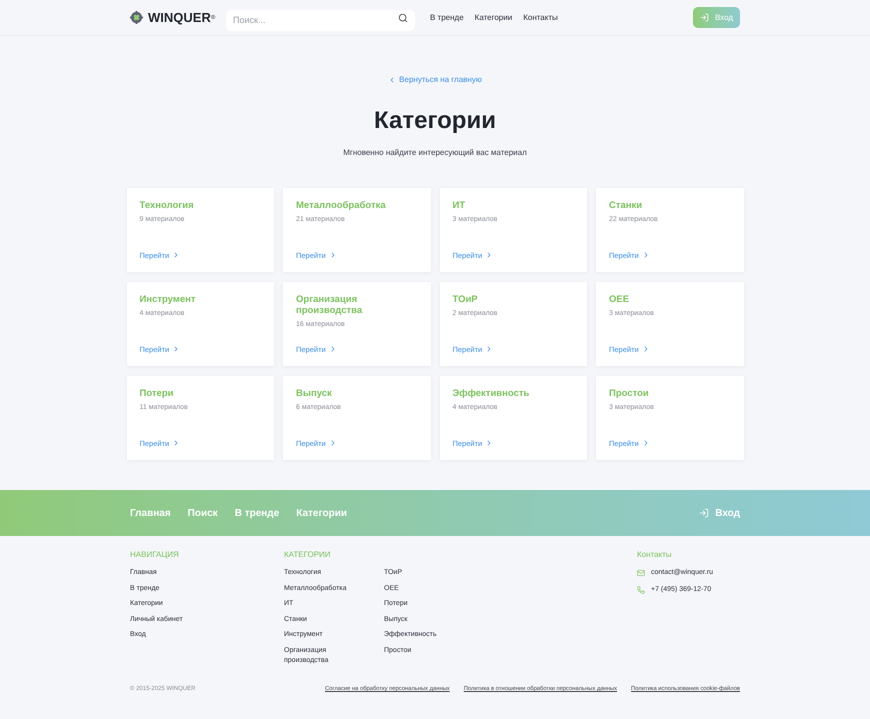  I want to click on page-subtitle: Мгновенно найдите интересующий вас материал, so click(435, 153).